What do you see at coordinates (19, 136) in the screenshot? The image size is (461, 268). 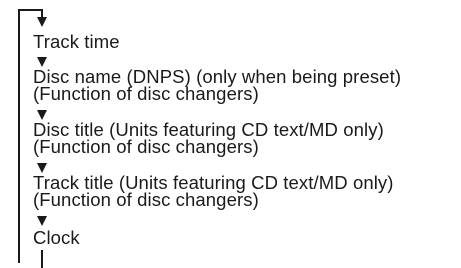 I see `loop-back-left-line` at bounding box center [19, 136].